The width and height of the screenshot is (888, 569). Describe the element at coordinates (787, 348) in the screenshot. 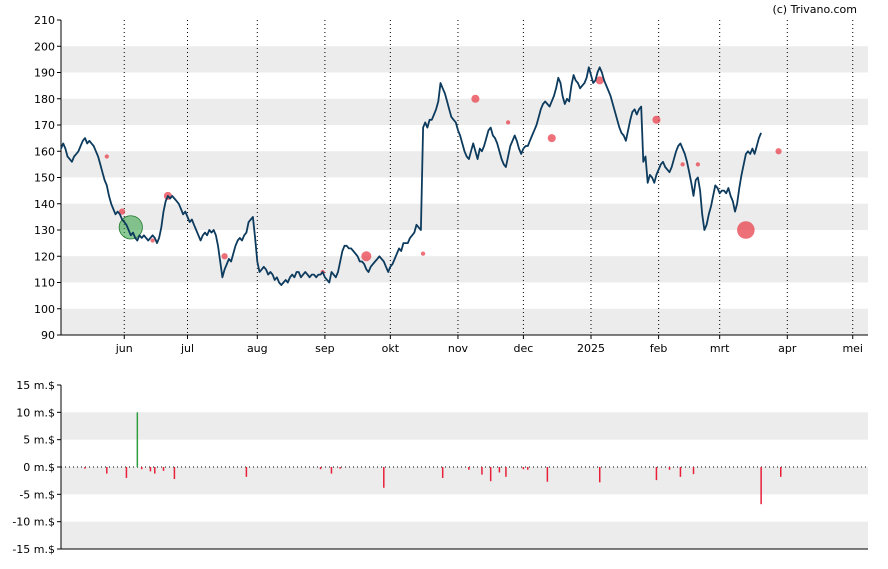

I see `price-x-tick-label: apr` at that location.